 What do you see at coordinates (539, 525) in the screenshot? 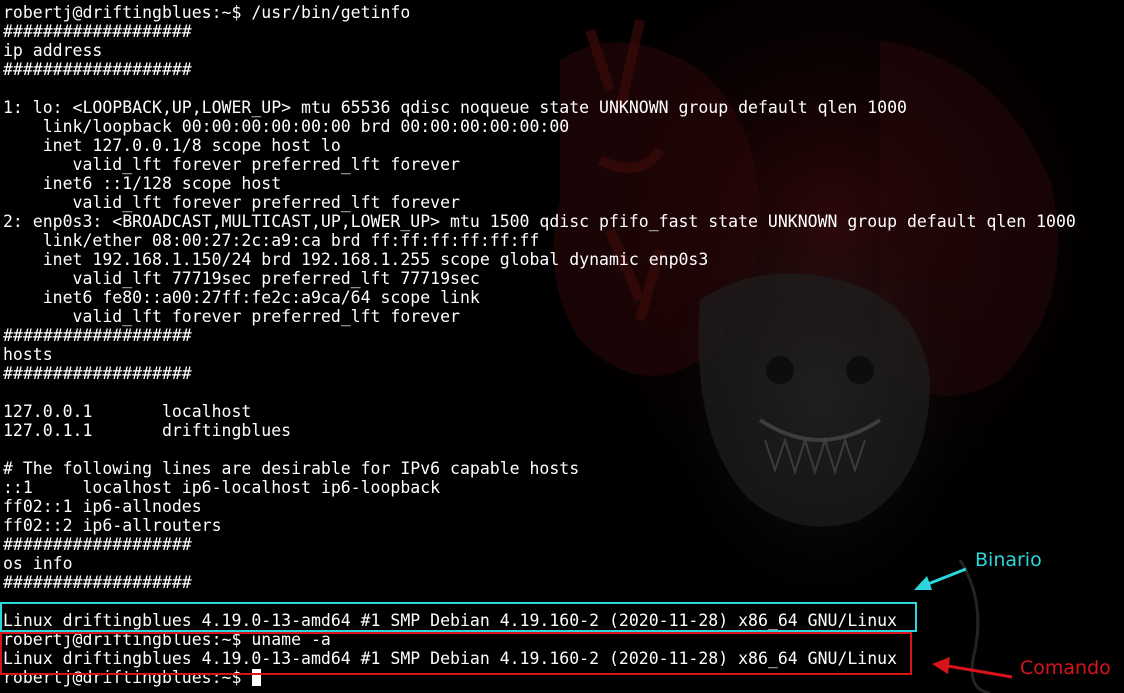
I see `terminal-line: ff02::2 ip6-allrouters` at bounding box center [539, 525].